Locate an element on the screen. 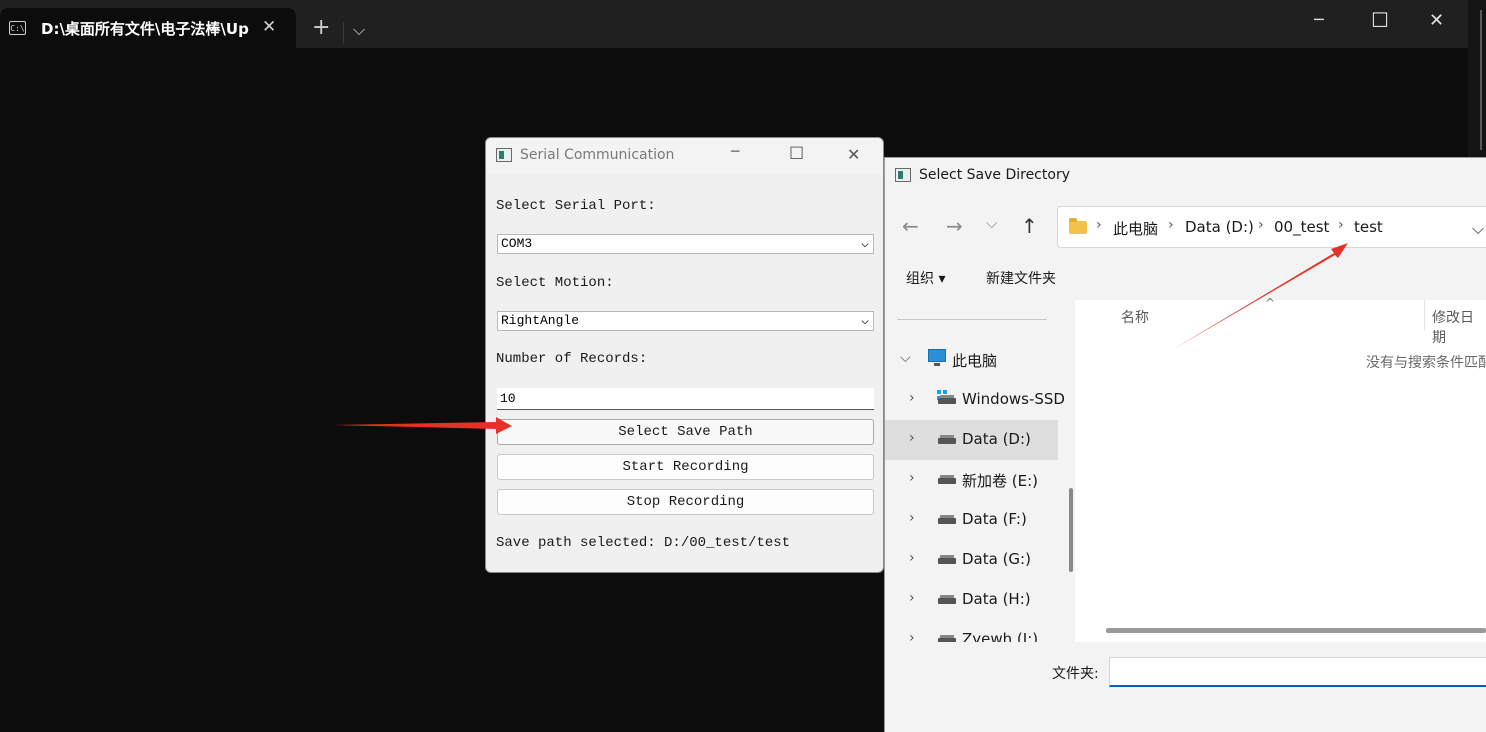 The width and height of the screenshot is (1486, 732). column-separator is located at coordinates (1424, 315).